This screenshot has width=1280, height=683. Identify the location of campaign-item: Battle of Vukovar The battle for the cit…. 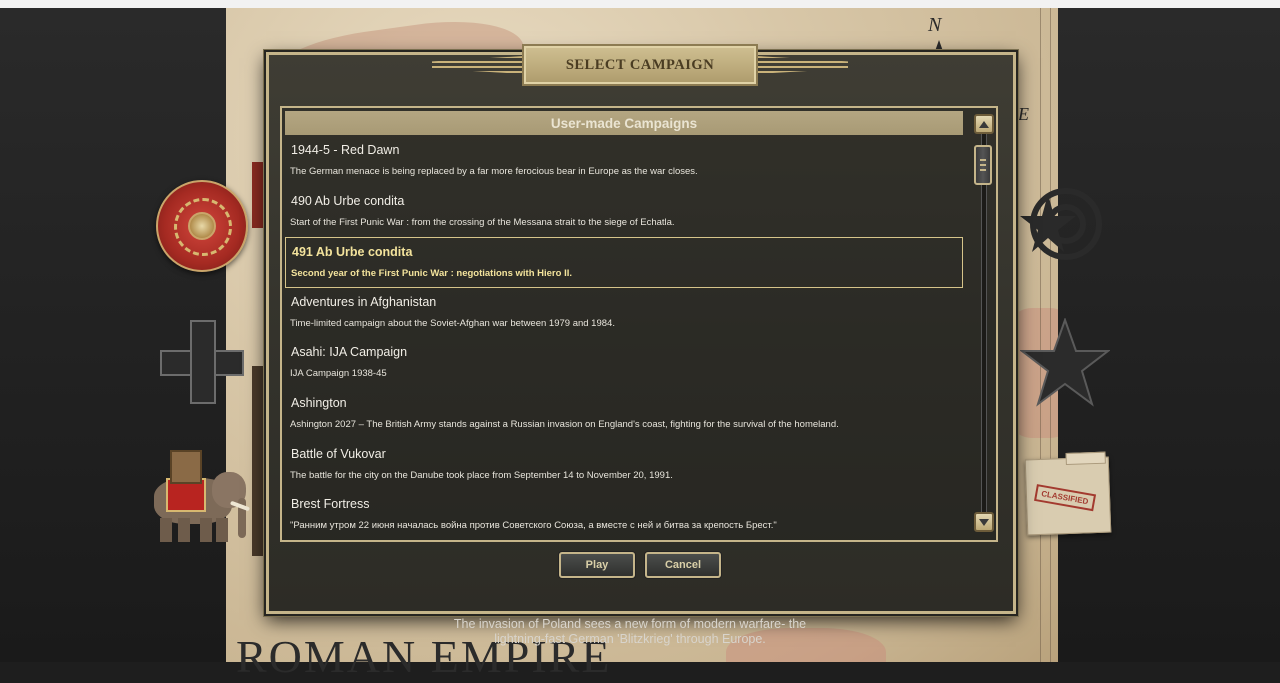
(624, 465).